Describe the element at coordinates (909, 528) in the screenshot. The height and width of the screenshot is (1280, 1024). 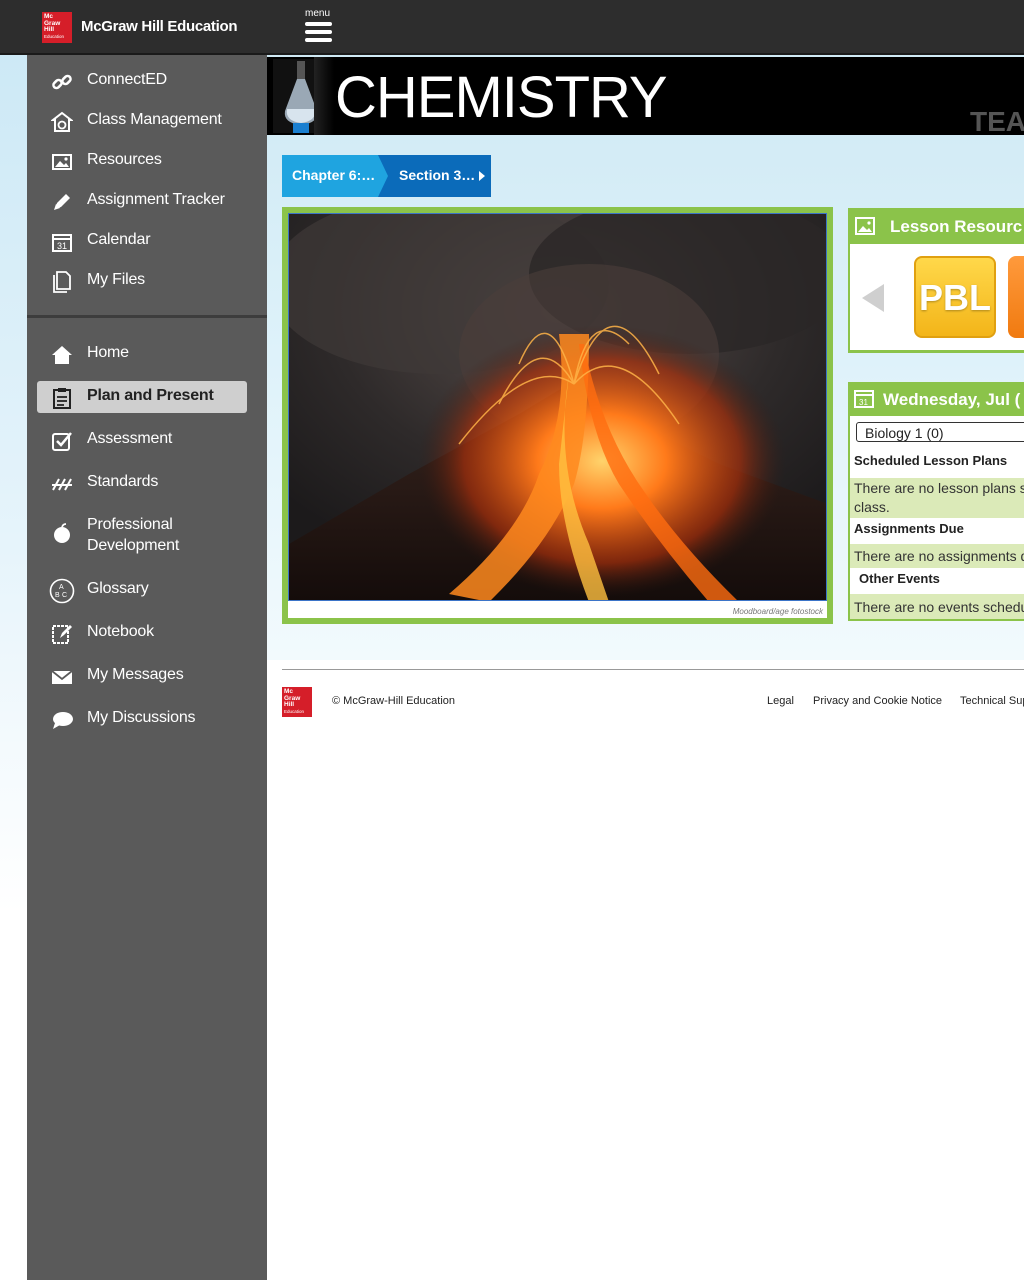
I see `assignments-due-heading: Assignments Due` at that location.